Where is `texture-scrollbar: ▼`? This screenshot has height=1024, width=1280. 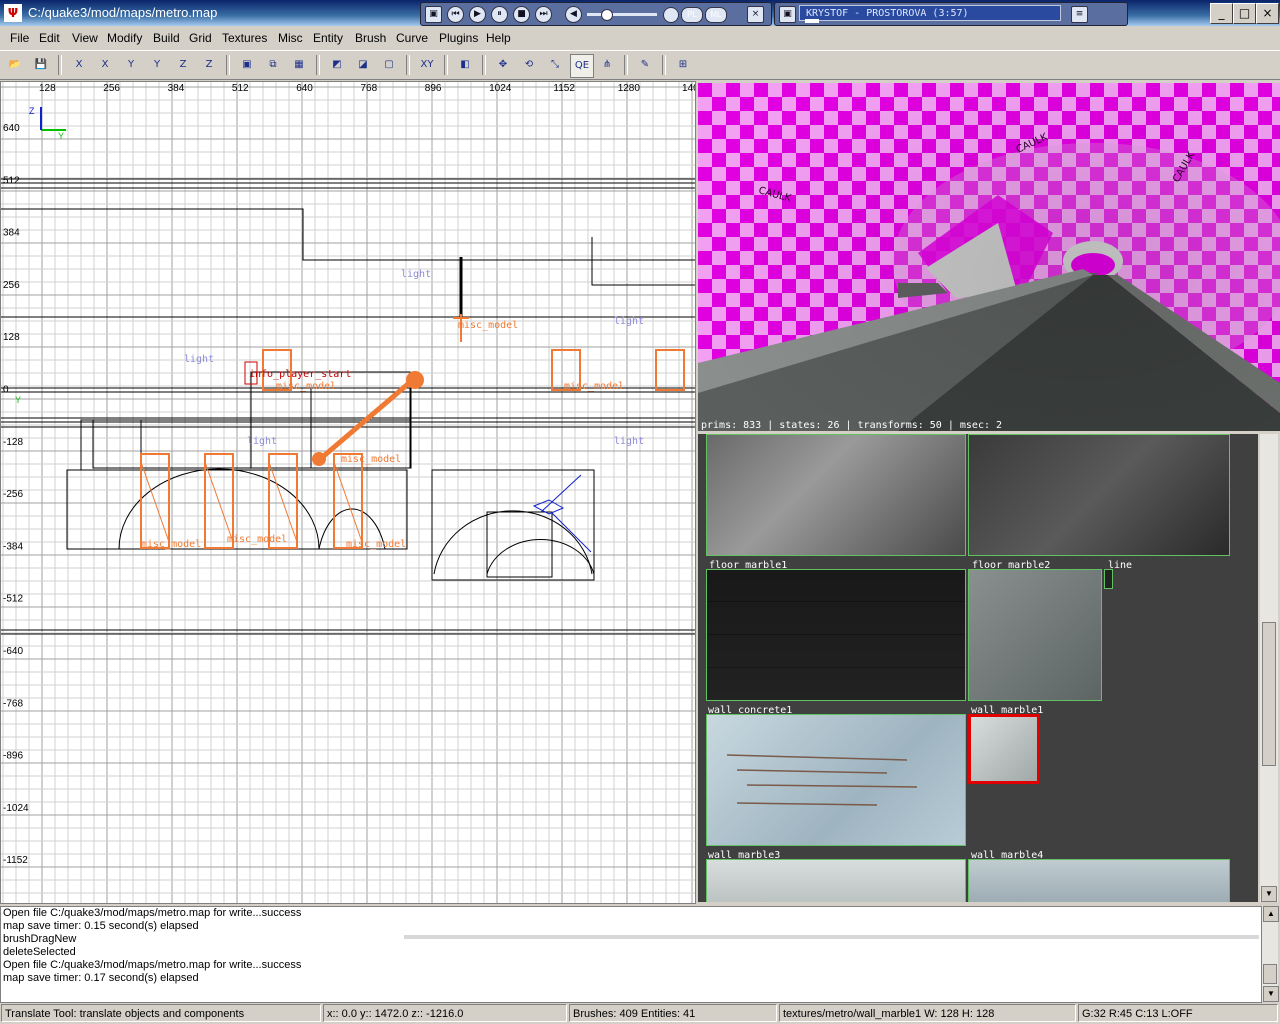 texture-scrollbar: ▼ is located at coordinates (1269, 668).